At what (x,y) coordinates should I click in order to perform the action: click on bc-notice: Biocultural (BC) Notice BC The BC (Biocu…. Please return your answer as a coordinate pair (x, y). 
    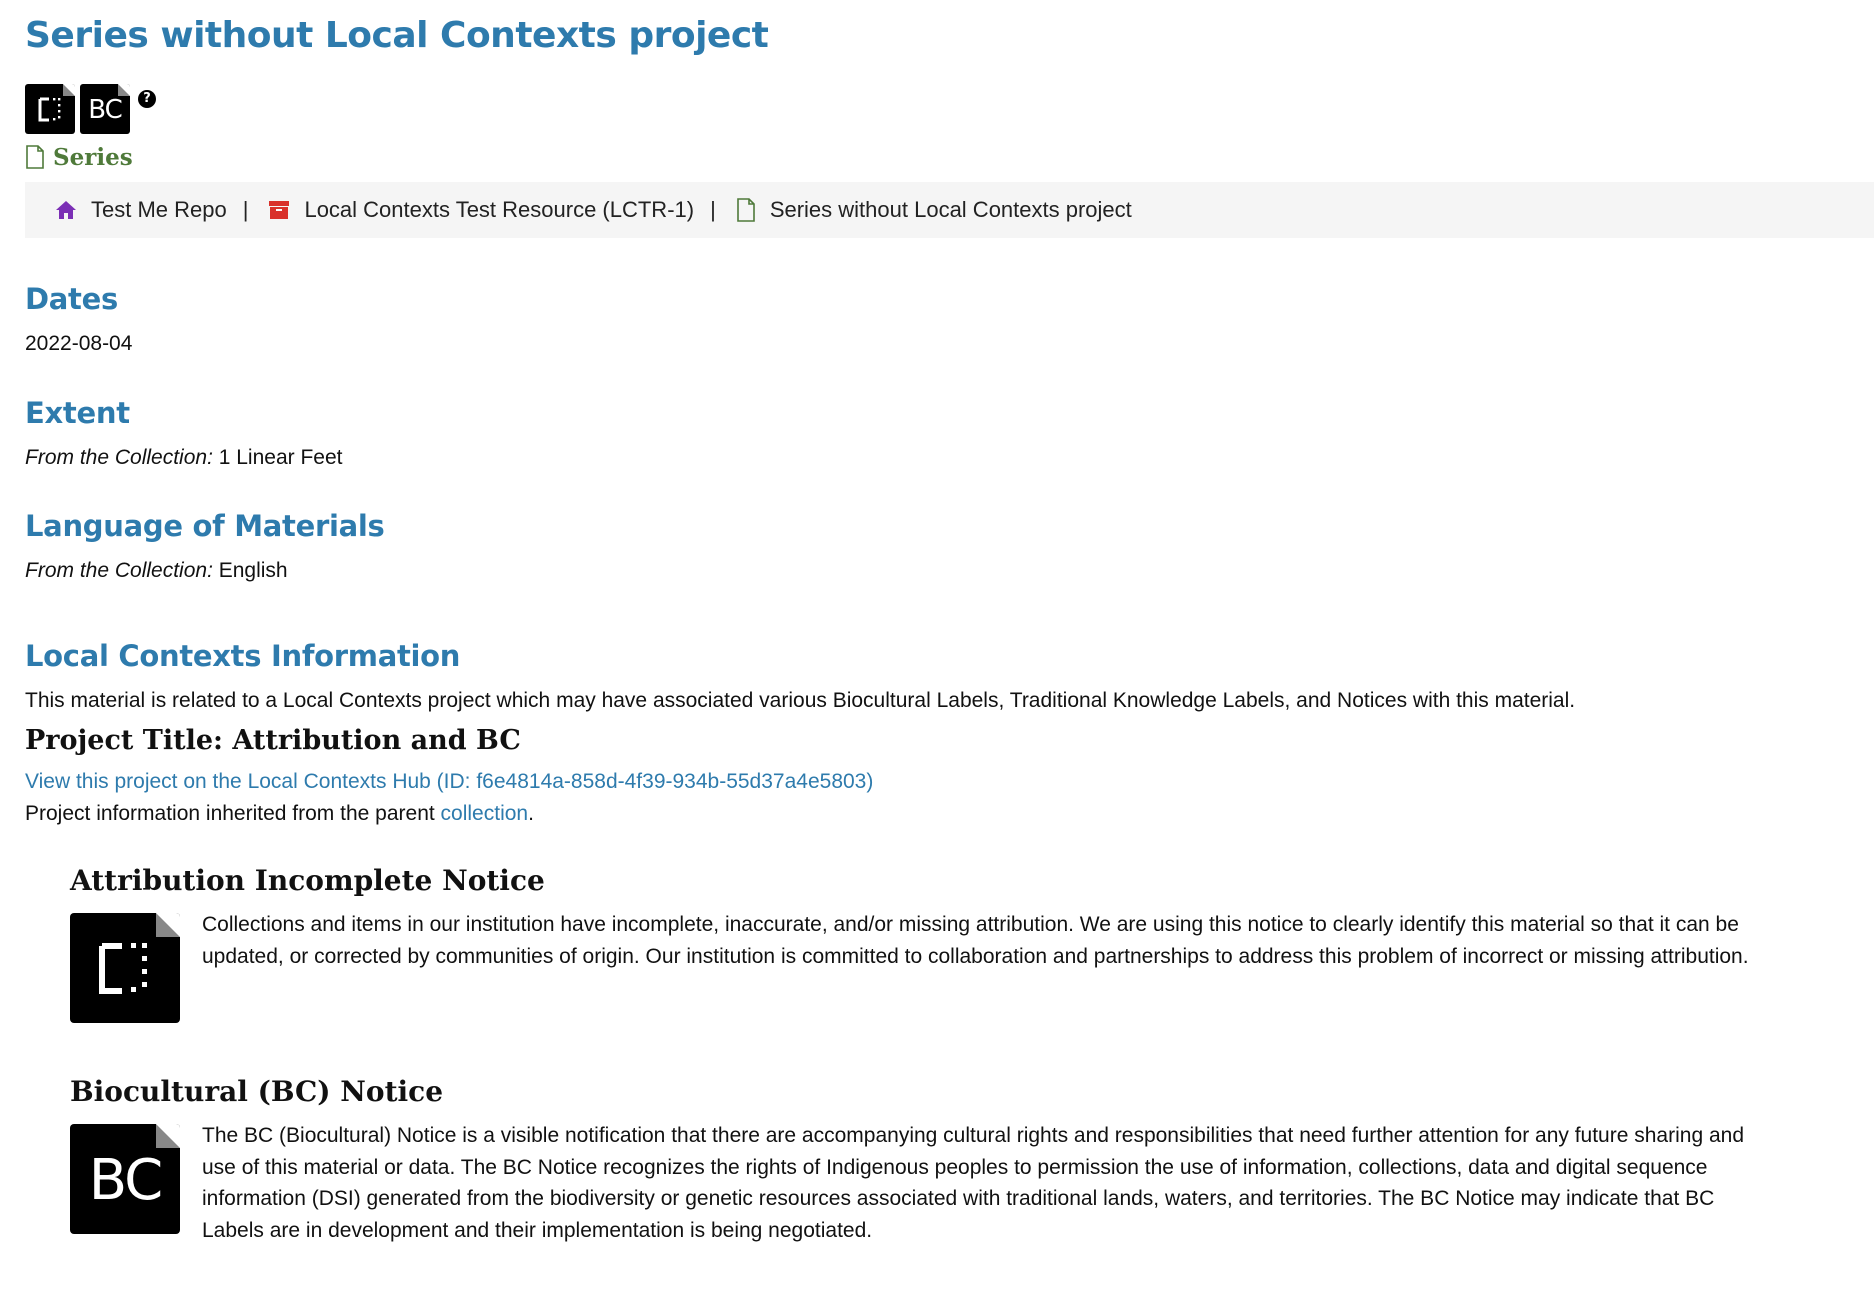
    Looking at the image, I should click on (915, 1160).